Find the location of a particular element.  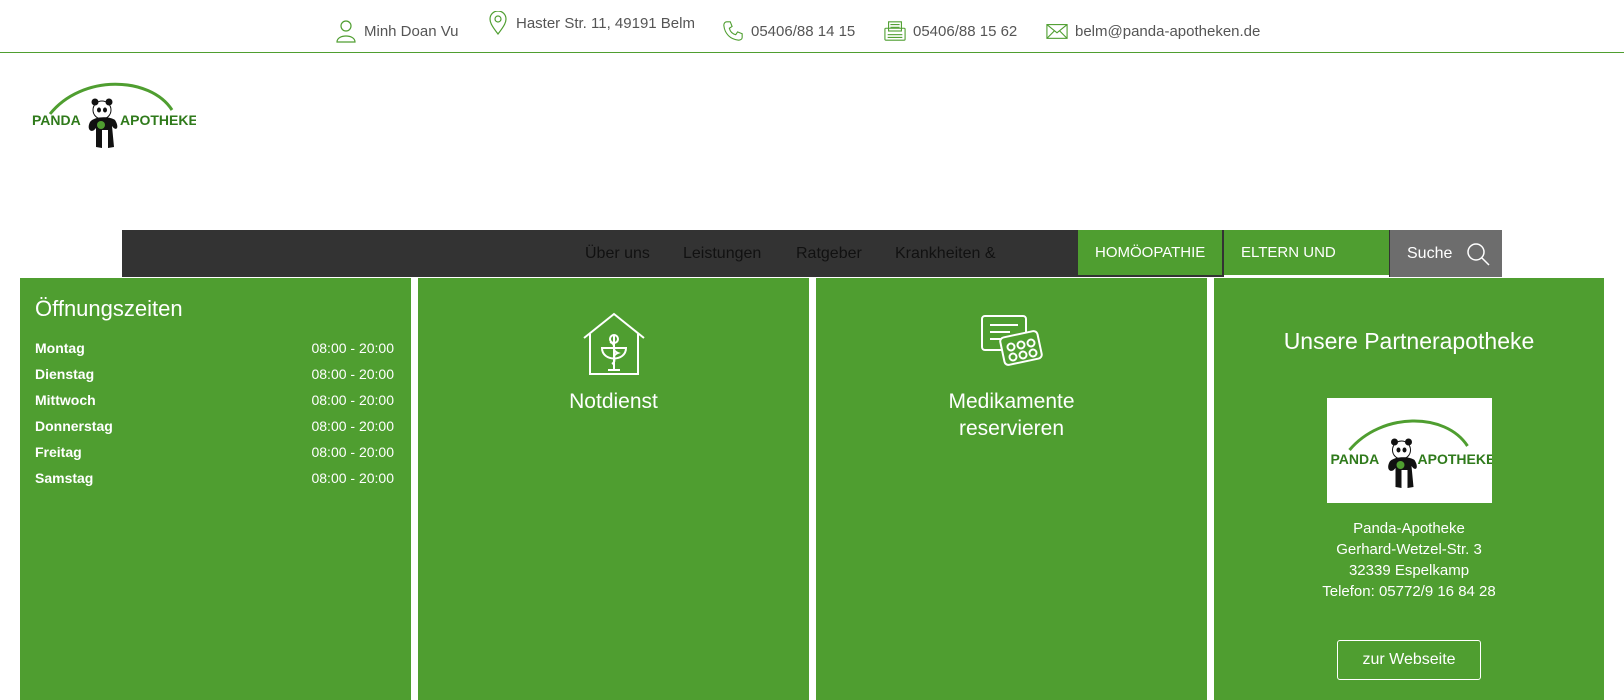

contact-address: Haster Str. 11, 49191 Belm is located at coordinates (591, 23).